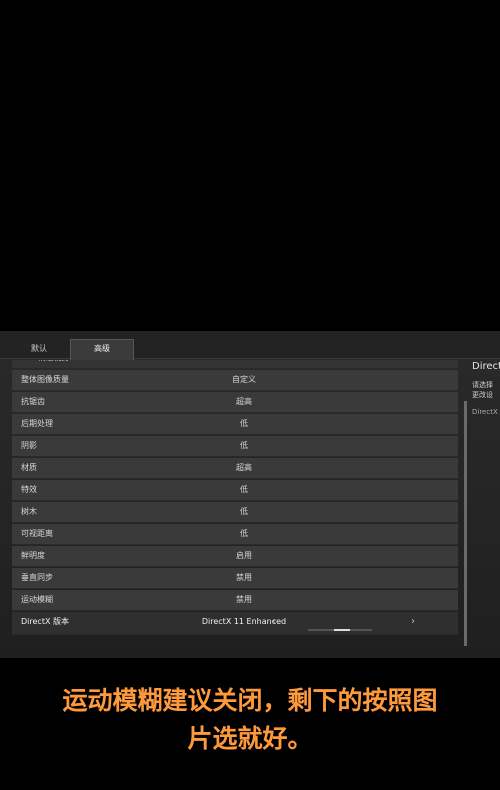 This screenshot has width=500, height=790. What do you see at coordinates (235, 600) in the screenshot?
I see `setting-row-motion-blur: 运动模糊 禁用` at bounding box center [235, 600].